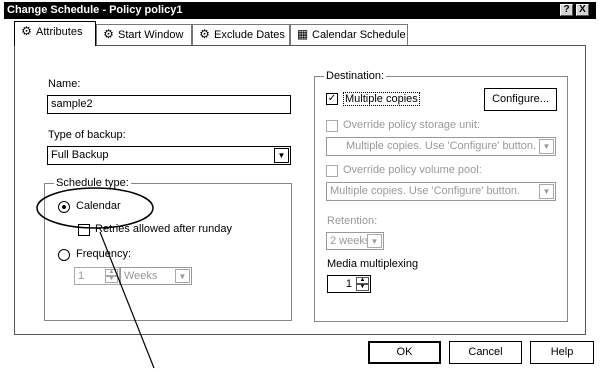 The image size is (602, 372). Describe the element at coordinates (332, 126) in the screenshot. I see `override-storage-checkbox` at that location.